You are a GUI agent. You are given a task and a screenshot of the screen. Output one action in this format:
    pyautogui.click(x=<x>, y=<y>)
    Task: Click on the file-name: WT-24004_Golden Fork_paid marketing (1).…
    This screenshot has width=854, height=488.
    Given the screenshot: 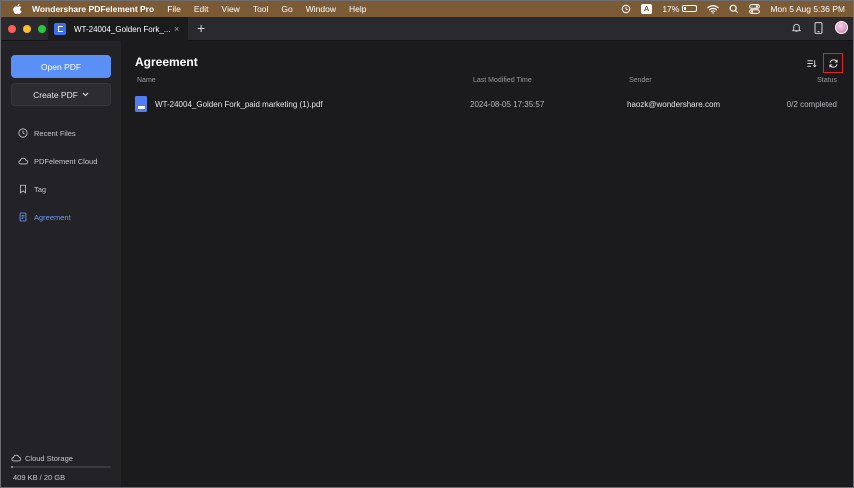 What is the action you would take?
    pyautogui.click(x=239, y=104)
    